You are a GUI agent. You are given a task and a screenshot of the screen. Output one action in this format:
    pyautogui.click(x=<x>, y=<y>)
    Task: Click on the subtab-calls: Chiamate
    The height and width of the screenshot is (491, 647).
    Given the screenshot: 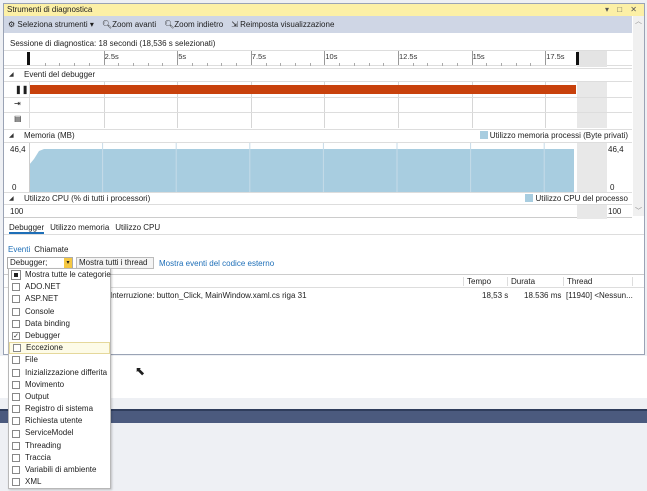 What is the action you would take?
    pyautogui.click(x=51, y=249)
    